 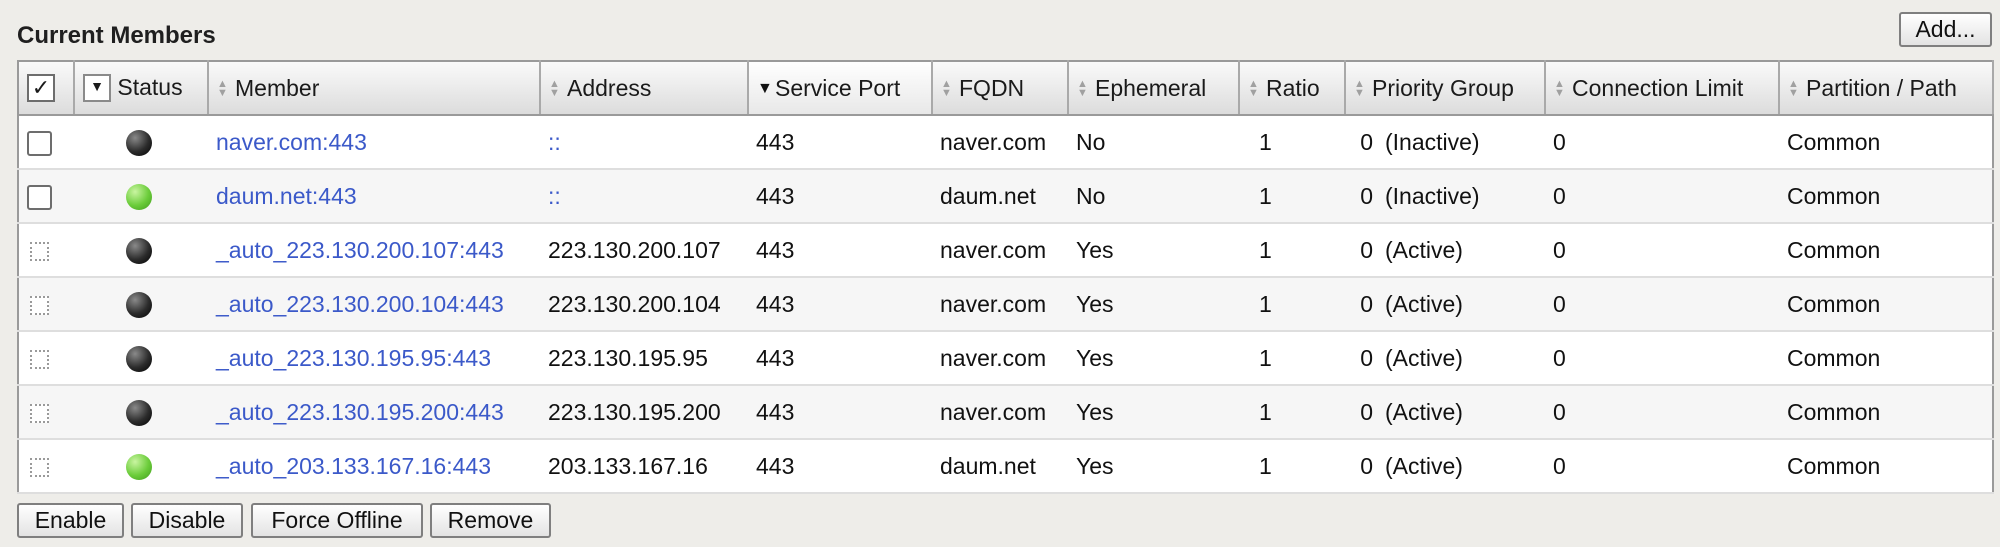 I want to click on priority-group-state: (Inactive), so click(x=1432, y=195).